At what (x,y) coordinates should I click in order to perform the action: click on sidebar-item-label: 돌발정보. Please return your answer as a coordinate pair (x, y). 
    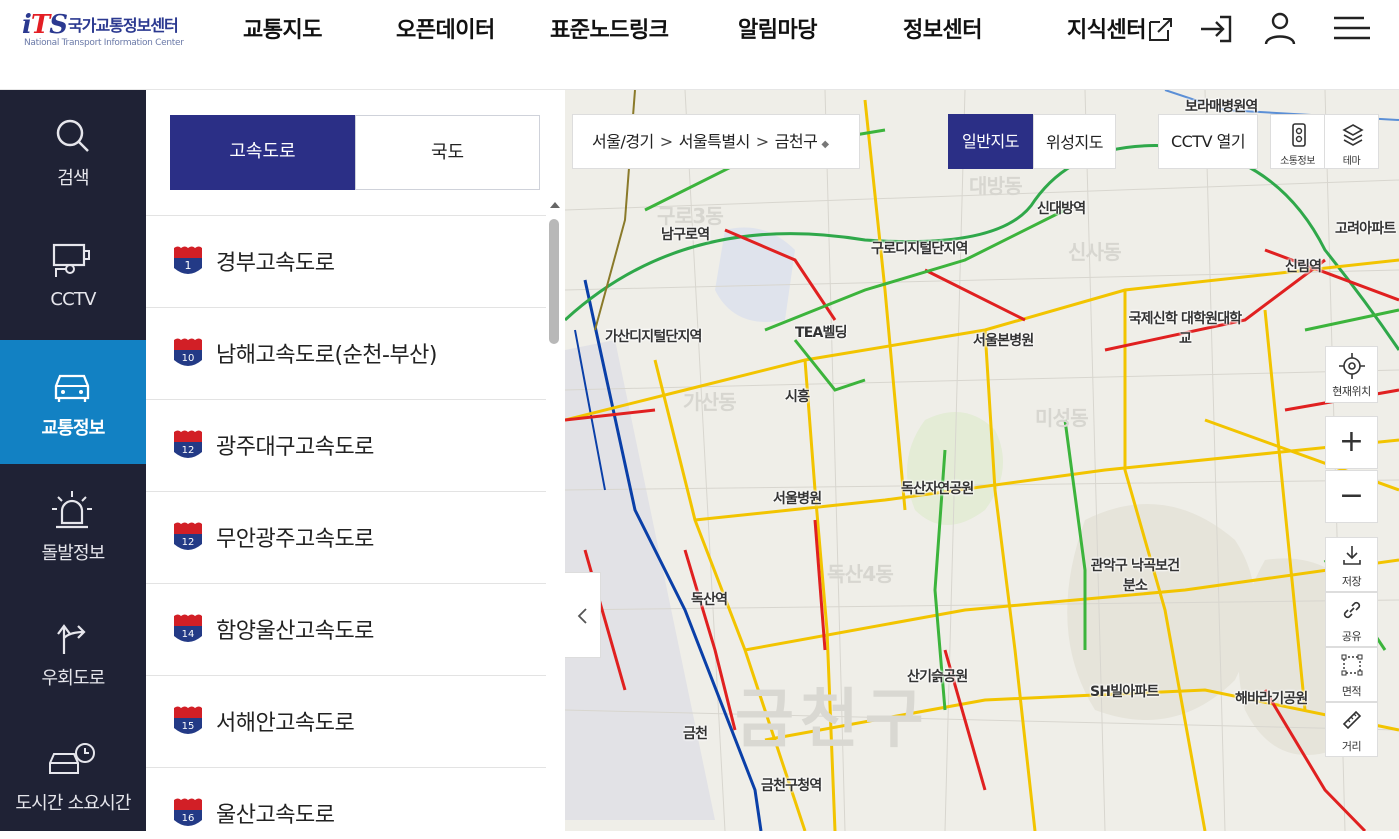
    Looking at the image, I should click on (73, 553).